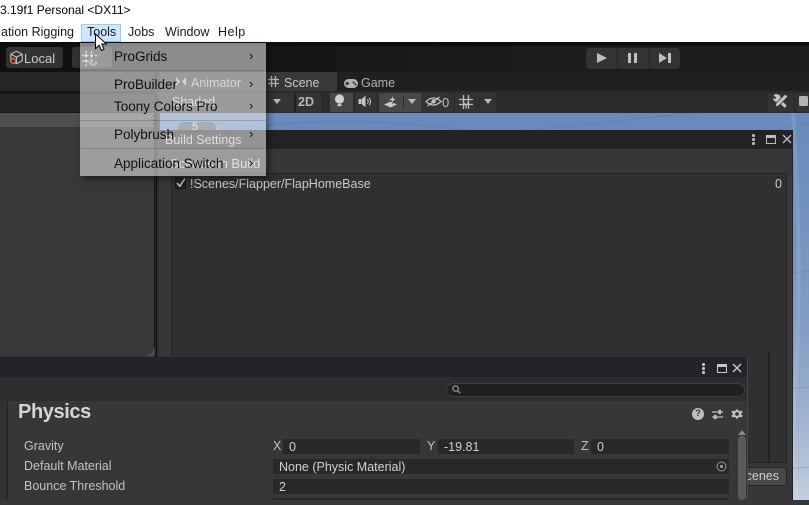 This screenshot has height=505, width=809. Describe the element at coordinates (466, 106) in the screenshot. I see `svg-text: Y` at that location.